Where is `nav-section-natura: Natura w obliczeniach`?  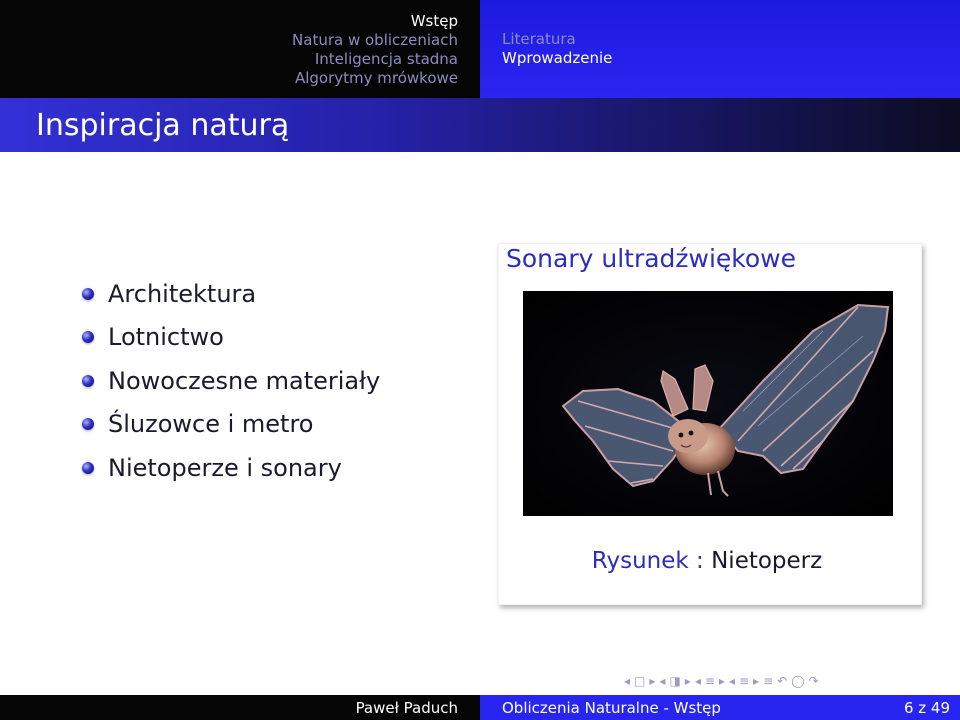
nav-section-natura: Natura w obliczeniach is located at coordinates (308, 40).